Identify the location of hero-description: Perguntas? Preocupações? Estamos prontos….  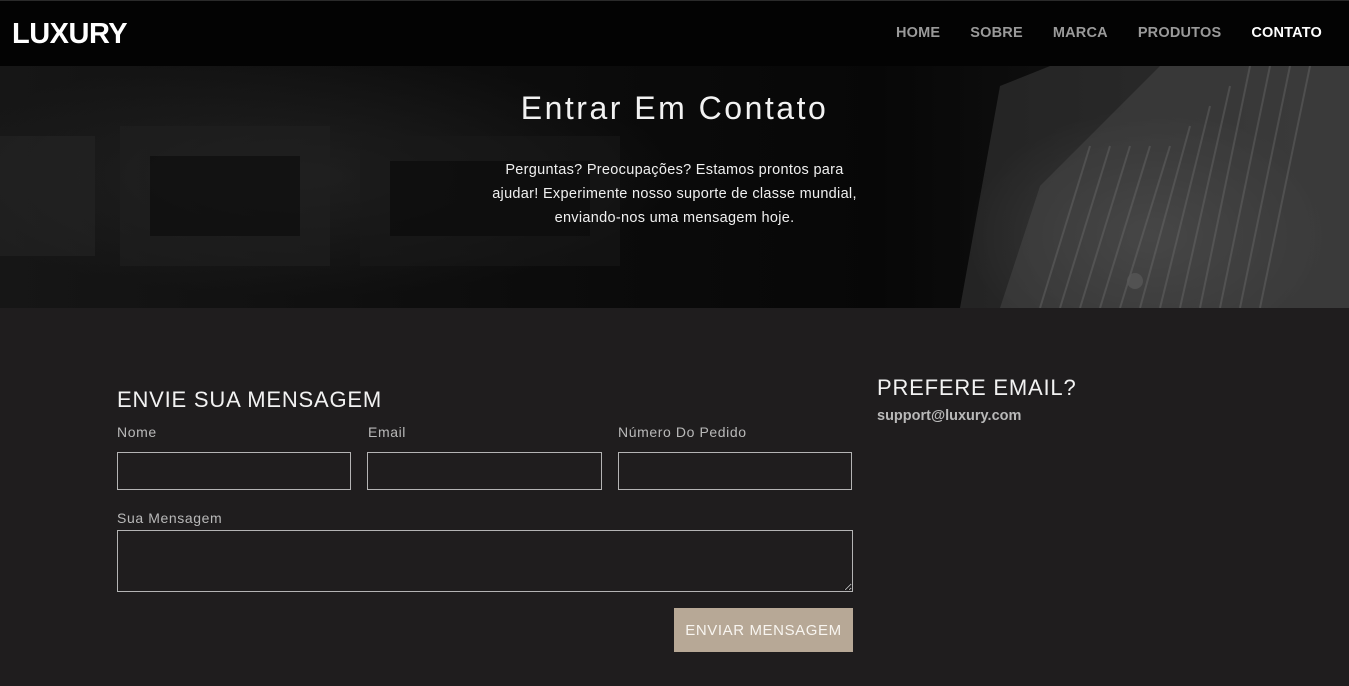
(674, 194).